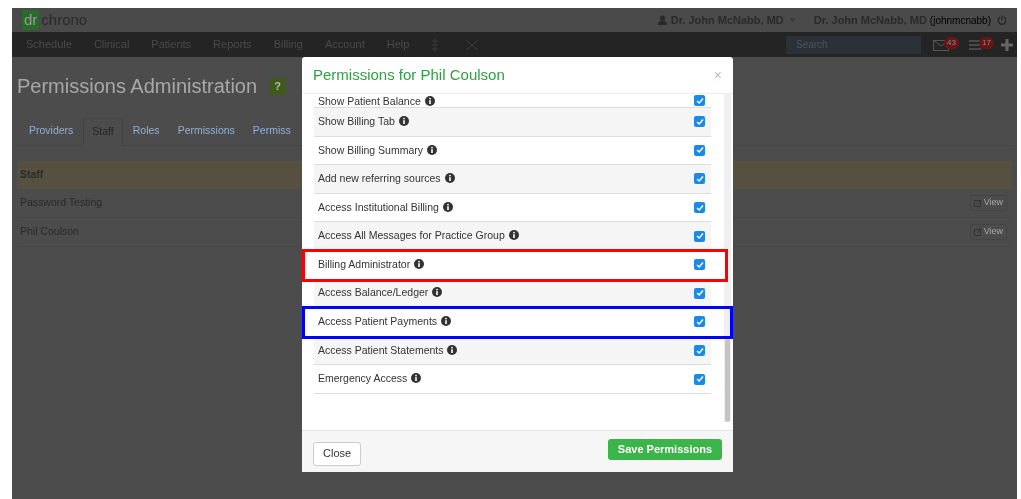  Describe the element at coordinates (146, 131) in the screenshot. I see `tab: Roles` at that location.